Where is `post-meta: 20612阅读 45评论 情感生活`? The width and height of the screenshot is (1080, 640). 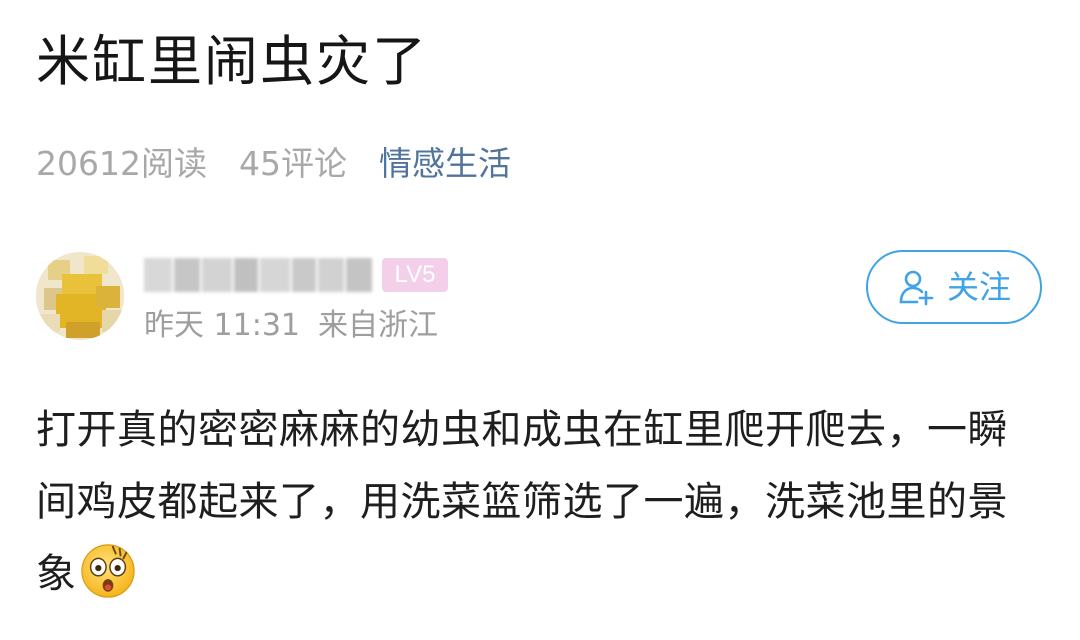 post-meta: 20612阅读 45评论 情感生活 is located at coordinates (273, 161).